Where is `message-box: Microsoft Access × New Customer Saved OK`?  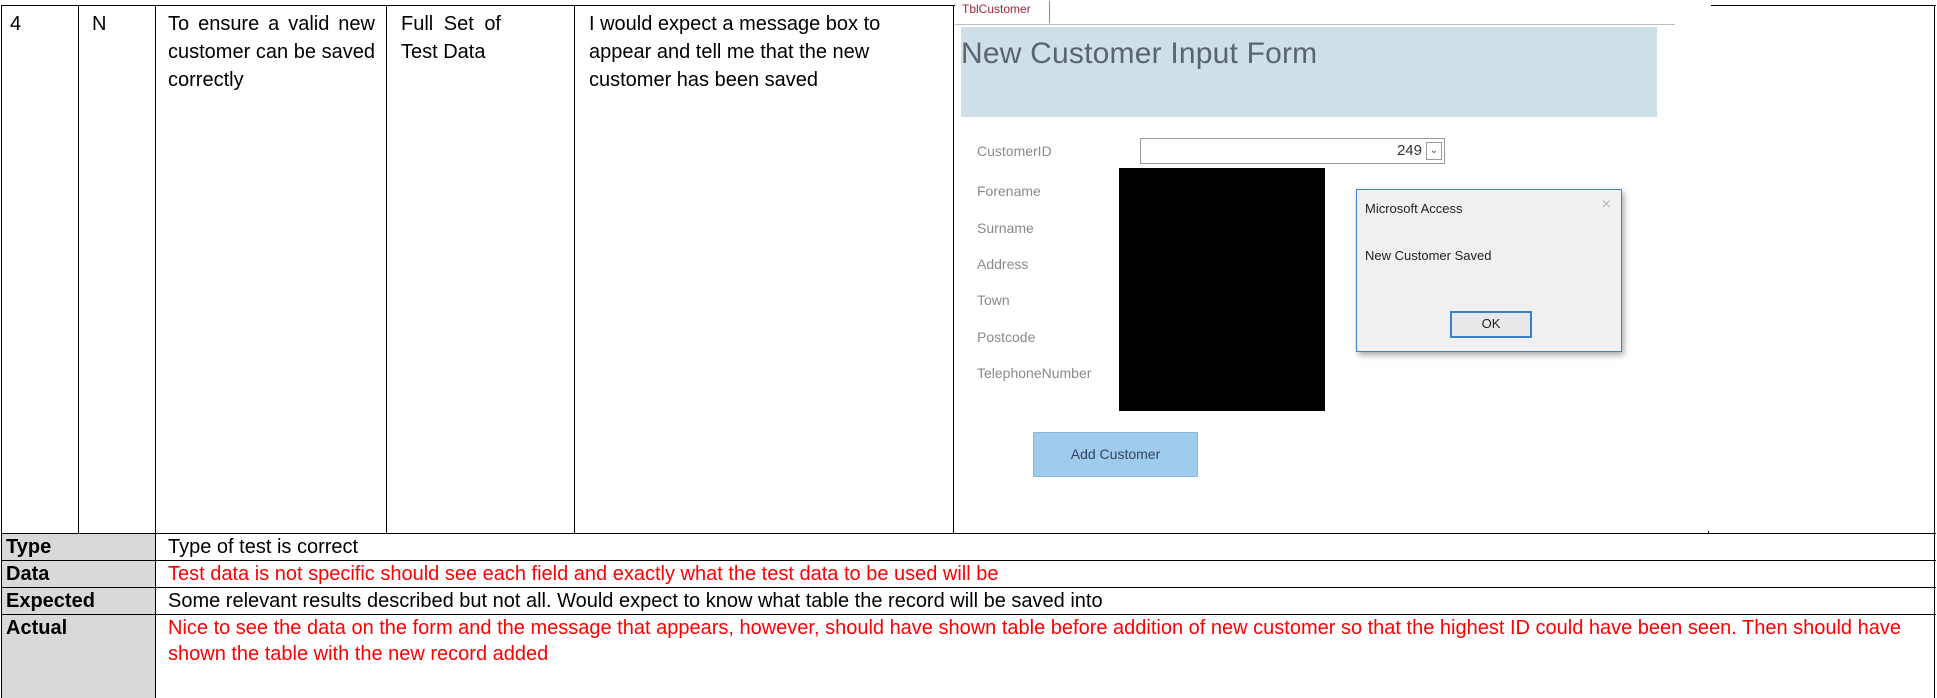
message-box: Microsoft Access × New Customer Saved OK is located at coordinates (1489, 270).